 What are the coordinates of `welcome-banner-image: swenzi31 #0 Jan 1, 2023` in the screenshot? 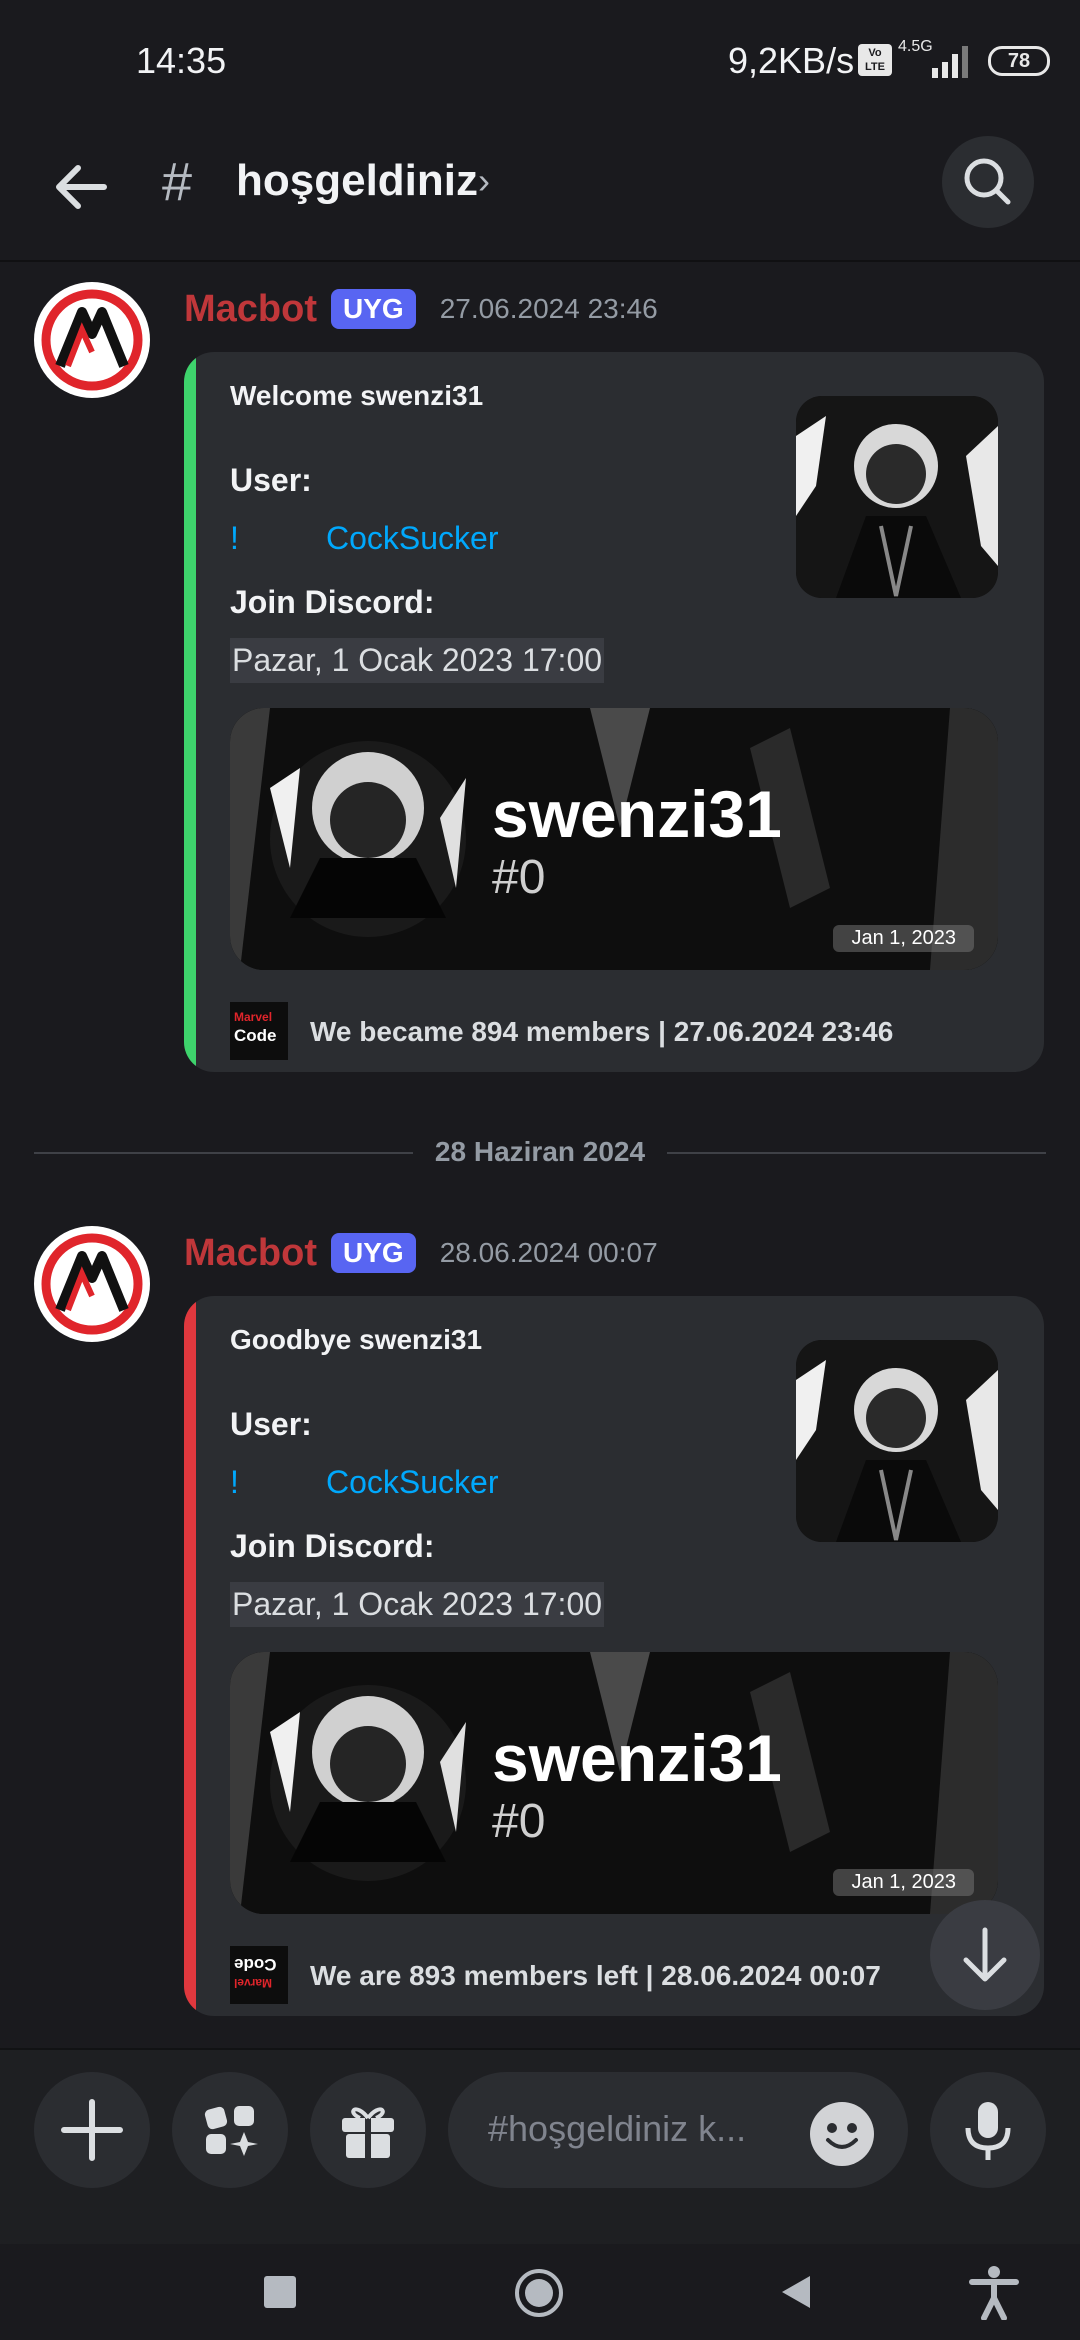 It's located at (614, 839).